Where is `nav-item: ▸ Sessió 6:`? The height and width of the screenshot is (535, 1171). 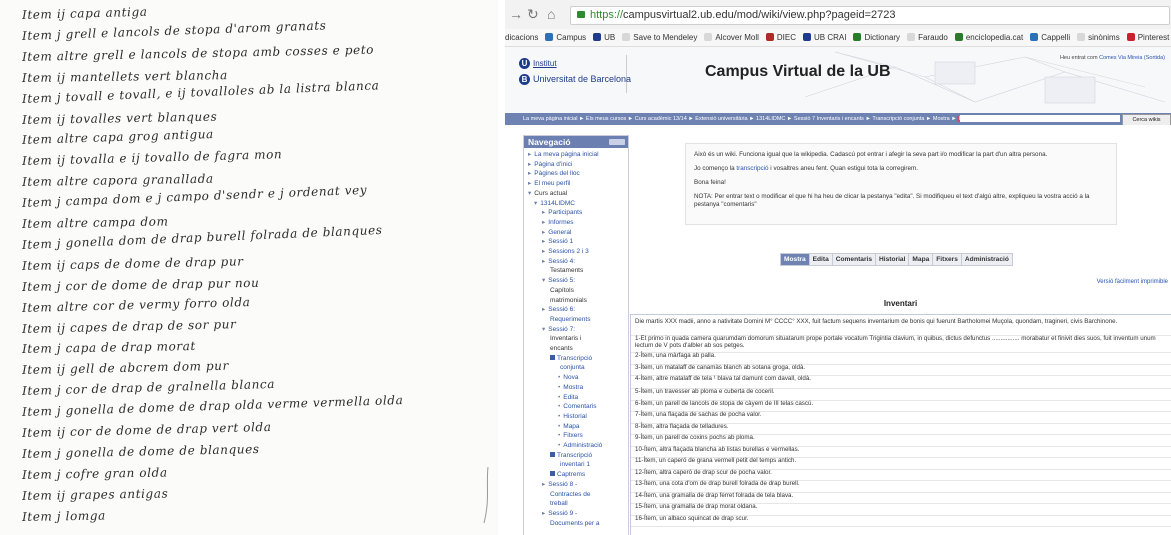
nav-item: ▸ Sessió 6: is located at coordinates (558, 309).